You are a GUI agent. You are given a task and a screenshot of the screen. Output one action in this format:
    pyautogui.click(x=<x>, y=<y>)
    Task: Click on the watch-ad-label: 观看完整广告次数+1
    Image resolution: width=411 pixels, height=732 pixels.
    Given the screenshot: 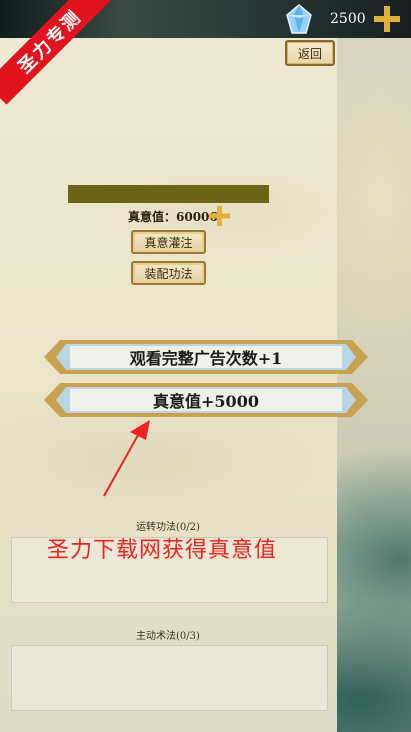 What is the action you would take?
    pyautogui.click(x=206, y=358)
    